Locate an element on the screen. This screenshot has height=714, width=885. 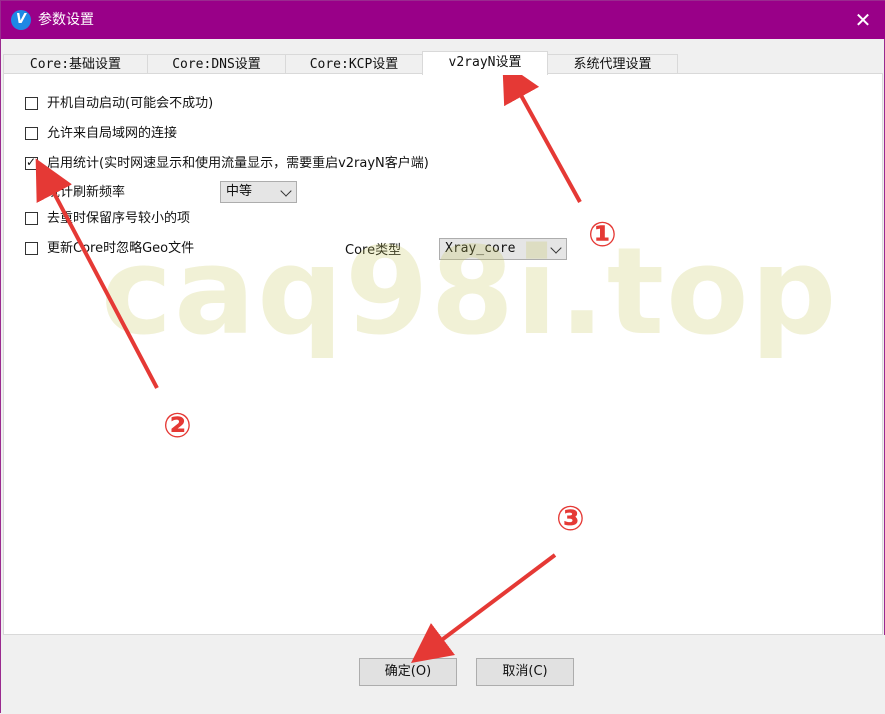
allow-lan-label: 允许来自局域网的连接 is located at coordinates (112, 133).